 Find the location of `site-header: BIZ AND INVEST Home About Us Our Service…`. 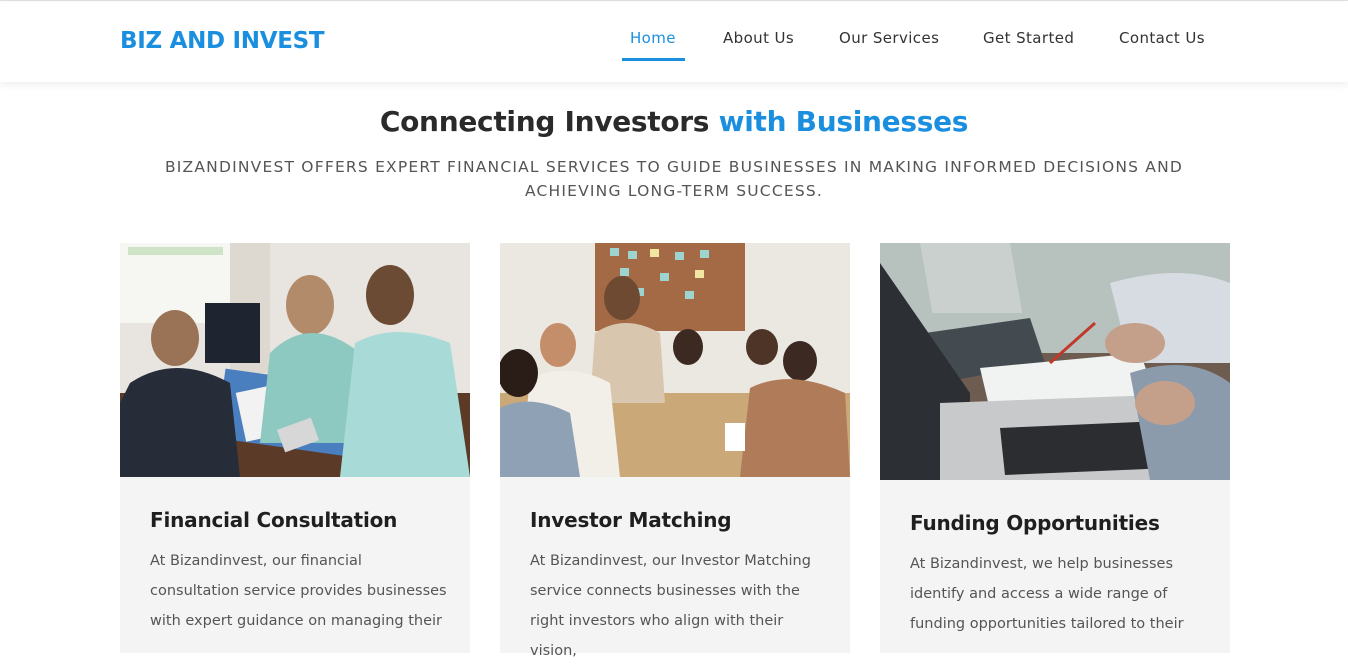

site-header: BIZ AND INVEST Home About Us Our Service… is located at coordinates (674, 42).